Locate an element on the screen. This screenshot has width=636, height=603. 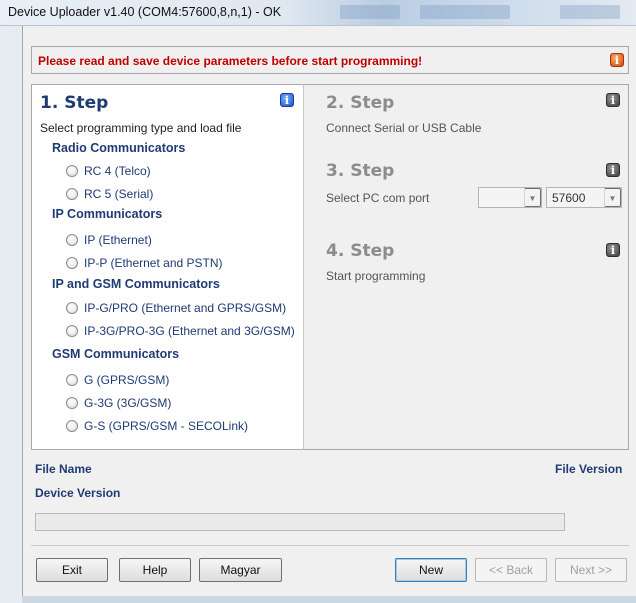
separator is located at coordinates (330, 545).